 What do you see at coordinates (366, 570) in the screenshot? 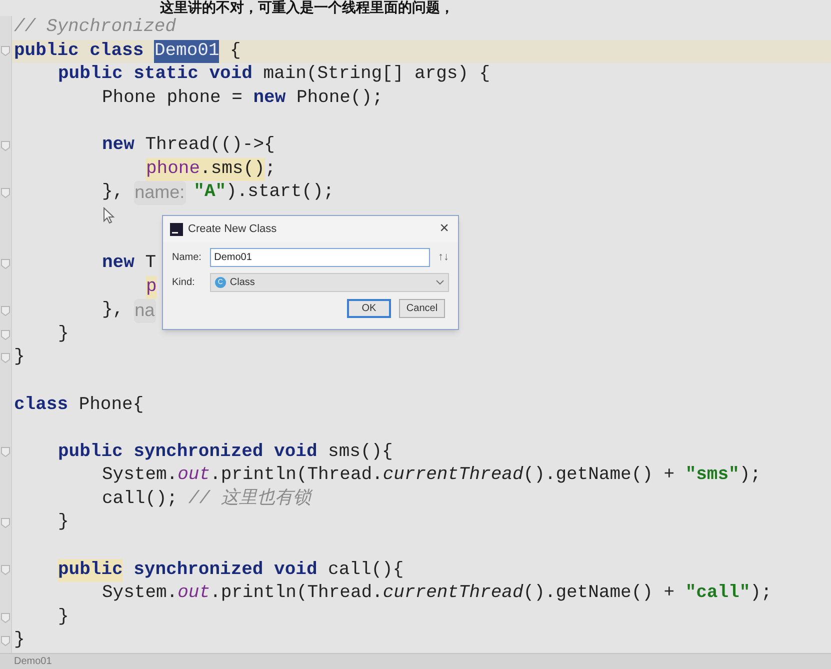
I see `code-text: call(){` at bounding box center [366, 570].